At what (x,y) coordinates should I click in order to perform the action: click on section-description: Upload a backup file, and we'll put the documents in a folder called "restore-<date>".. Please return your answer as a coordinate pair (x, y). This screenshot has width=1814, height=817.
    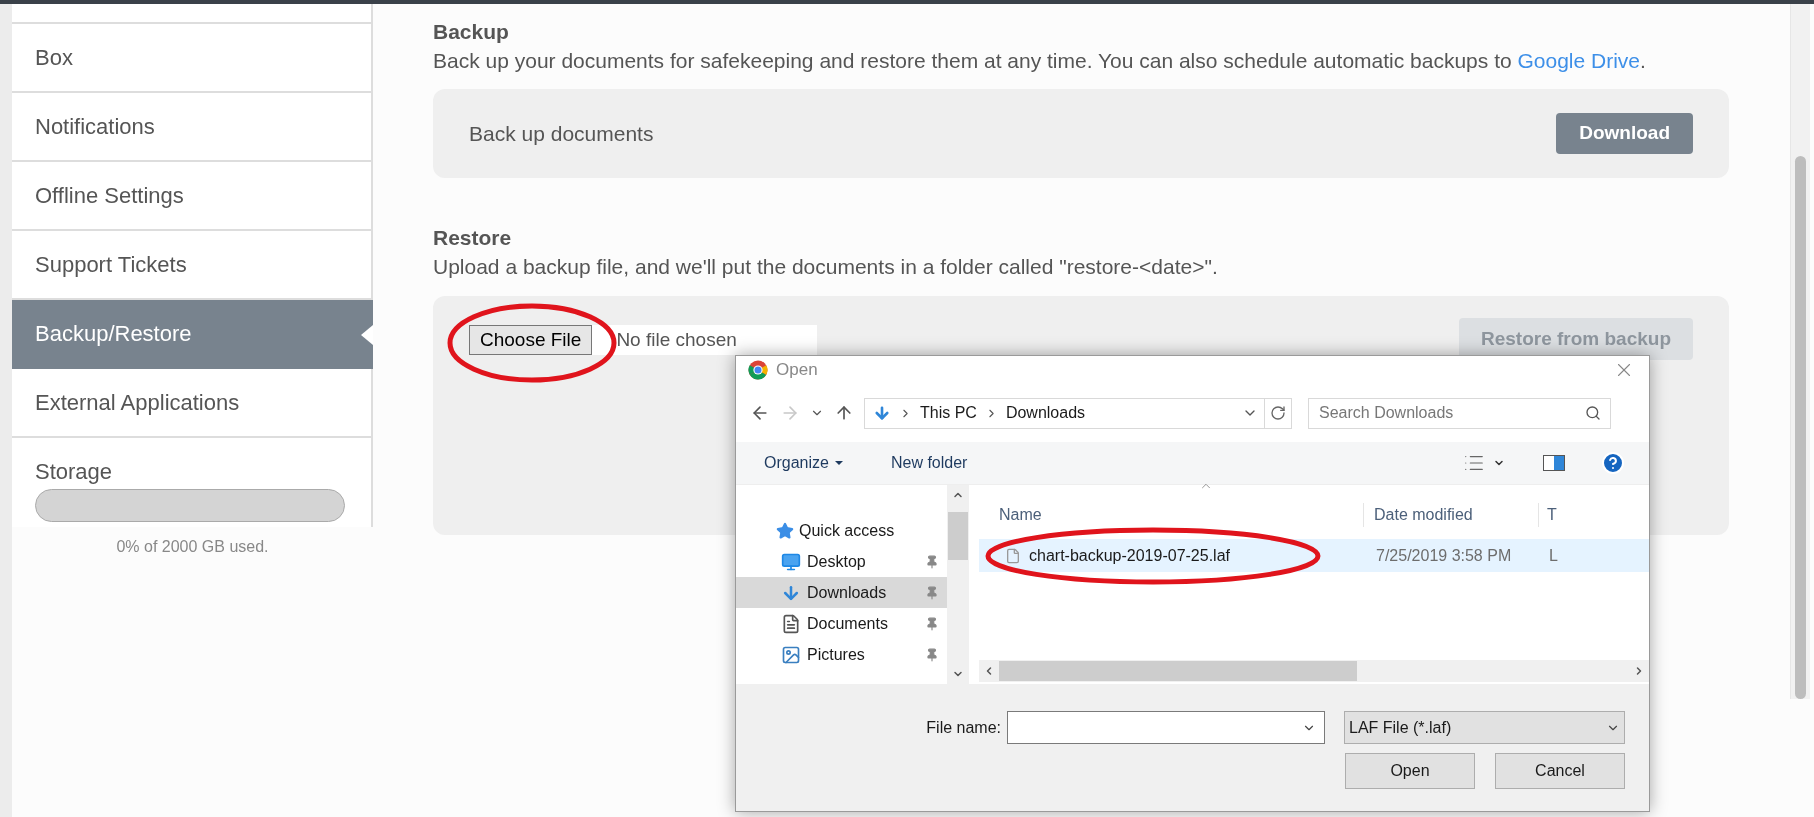
    Looking at the image, I should click on (825, 267).